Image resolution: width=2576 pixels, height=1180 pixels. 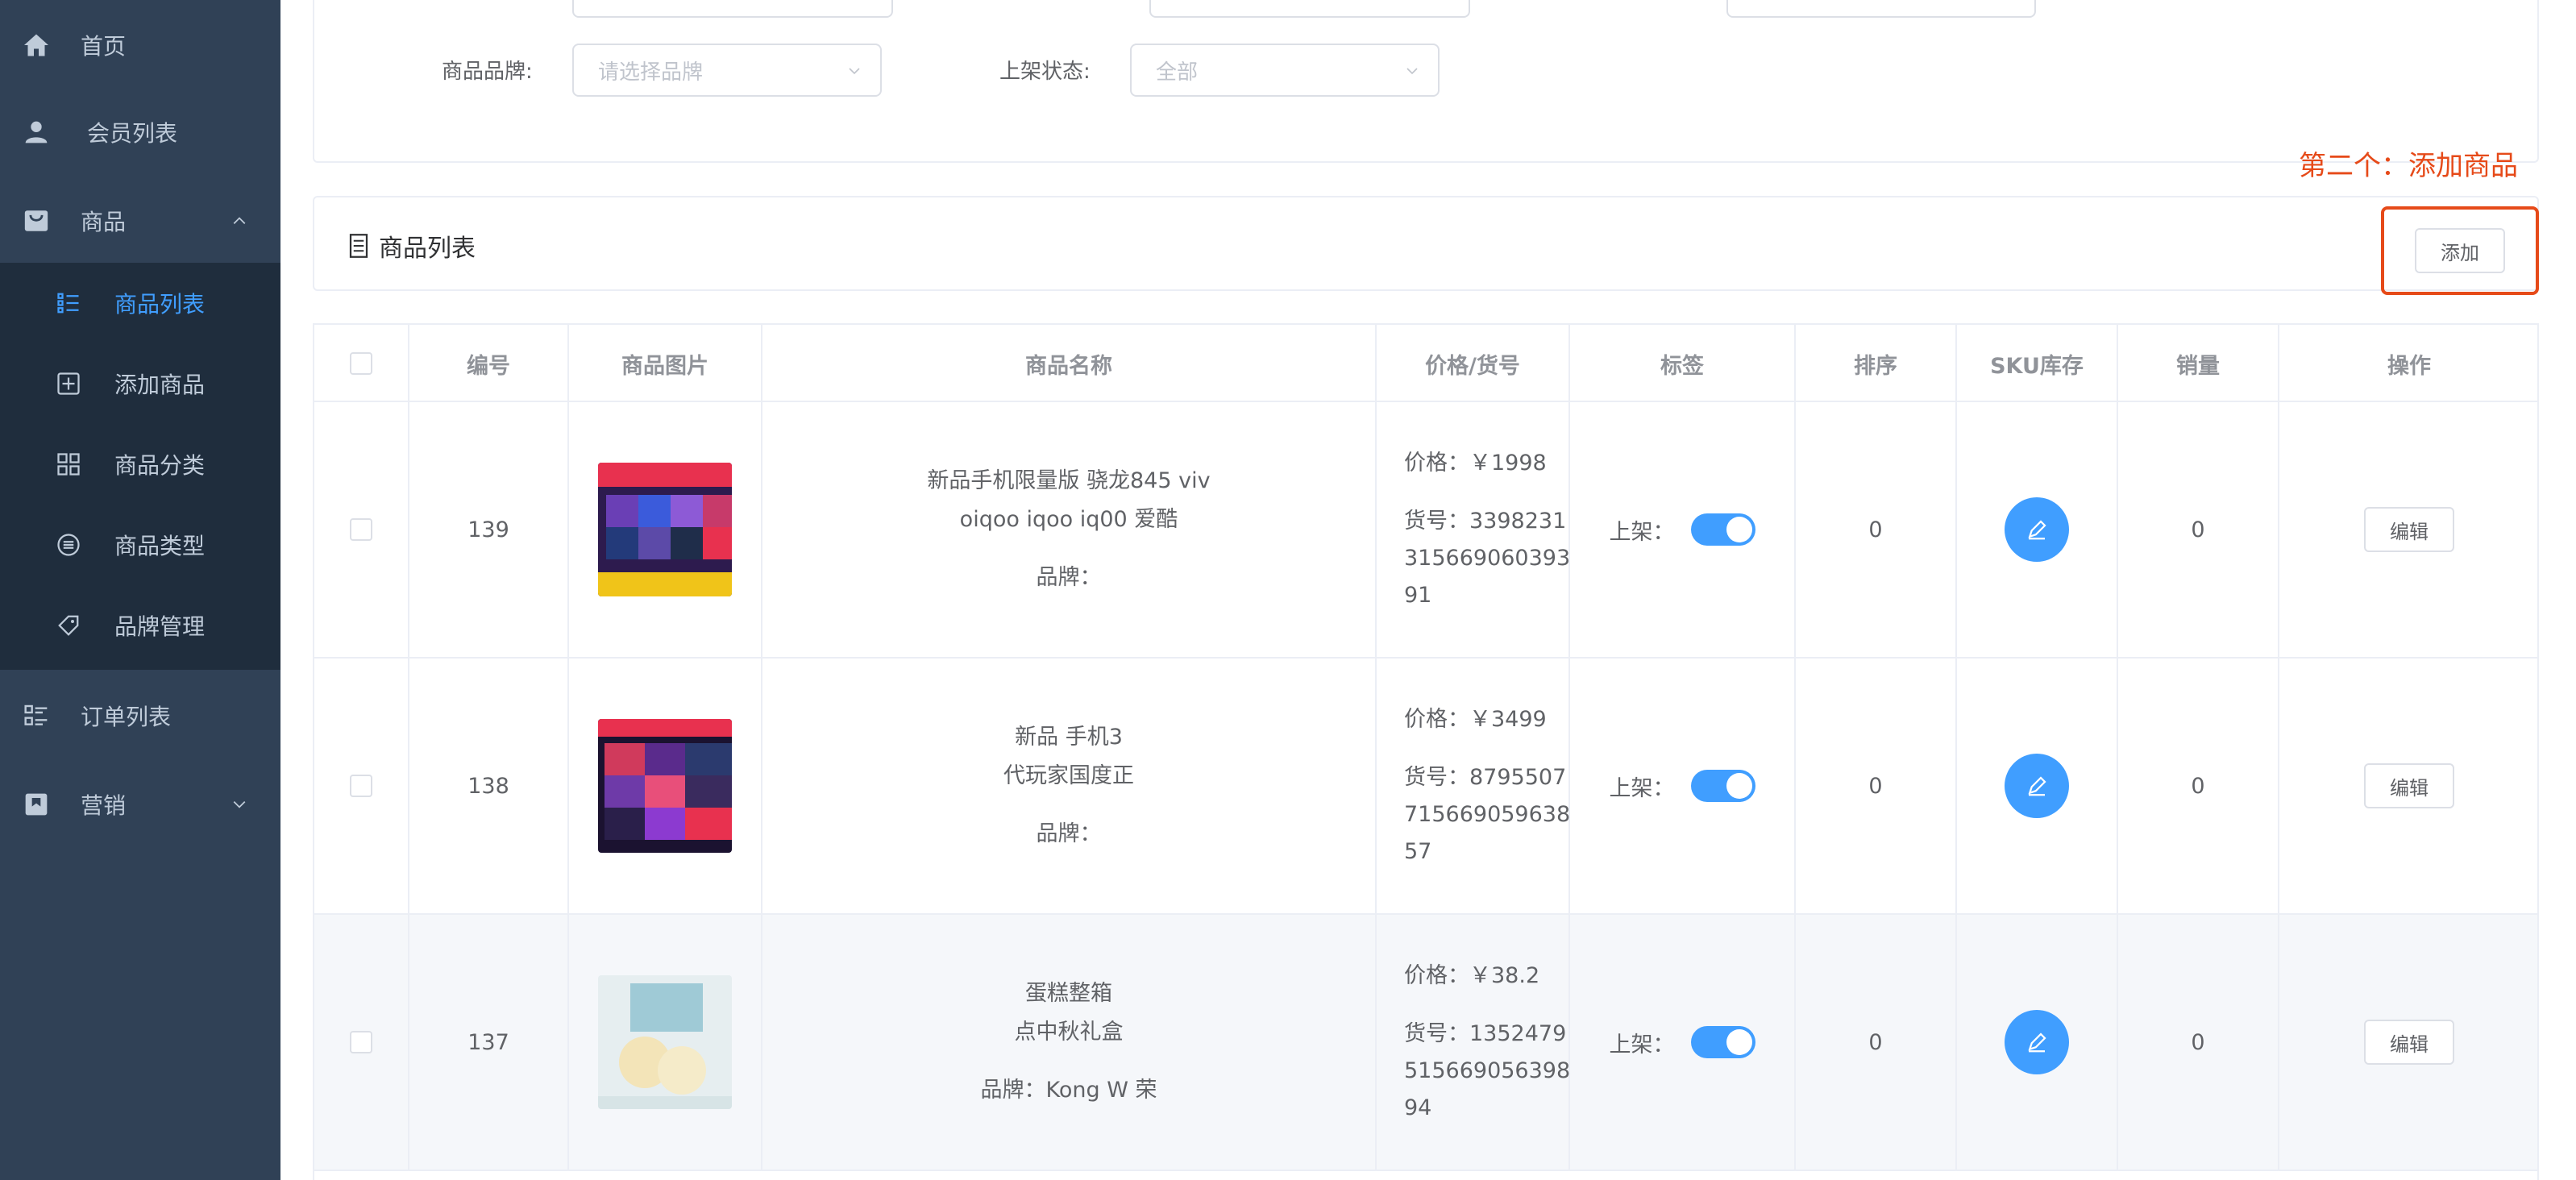 What do you see at coordinates (1418, 1107) in the screenshot?
I see `product-sku-line: 94` at bounding box center [1418, 1107].